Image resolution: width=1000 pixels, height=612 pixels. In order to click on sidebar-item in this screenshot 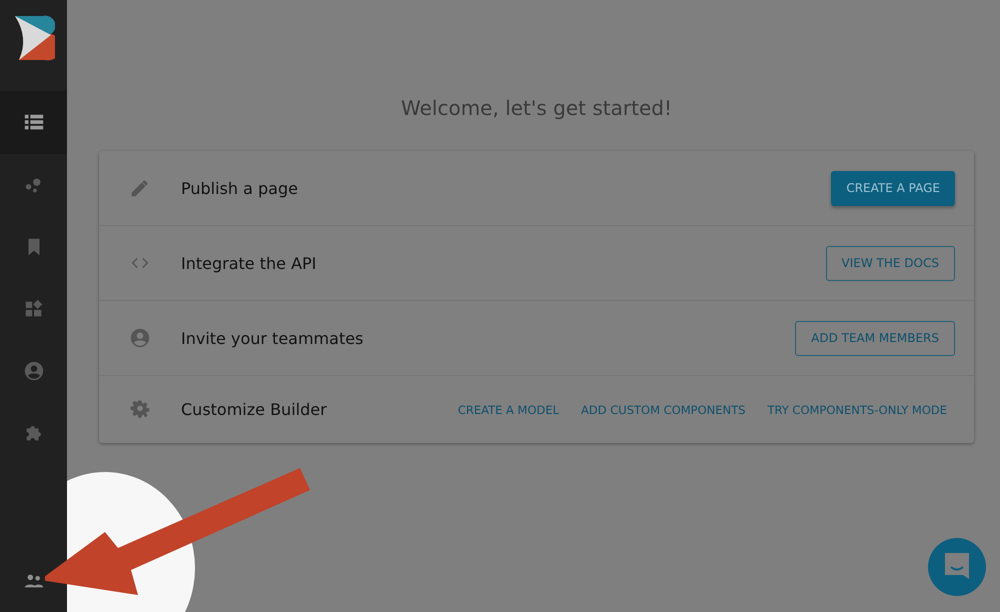, I will do `click(33, 123)`.